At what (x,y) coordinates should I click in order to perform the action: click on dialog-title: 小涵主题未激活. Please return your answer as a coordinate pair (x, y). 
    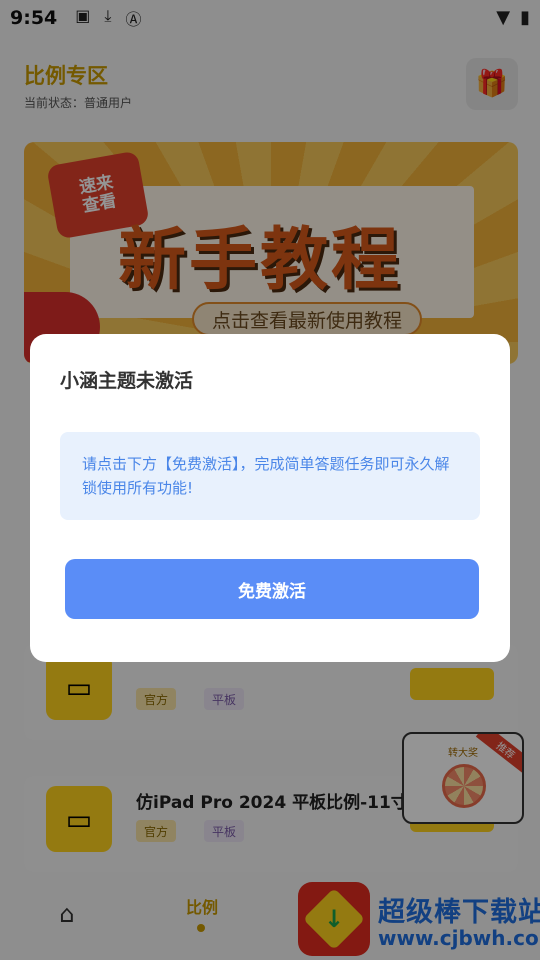
    Looking at the image, I should click on (127, 381).